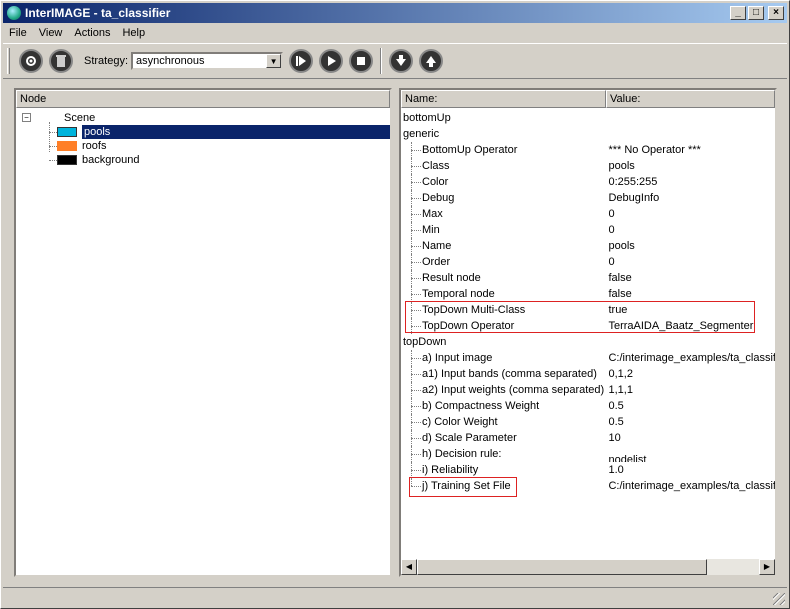 Image resolution: width=790 pixels, height=609 pixels. I want to click on tree-root-scene: − Scene, so click(203, 118).